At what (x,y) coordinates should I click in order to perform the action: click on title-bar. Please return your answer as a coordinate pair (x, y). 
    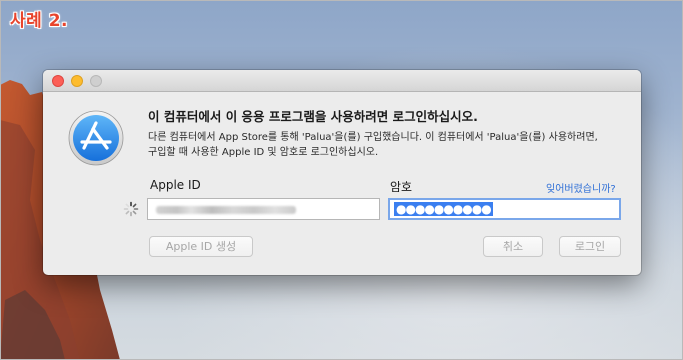
    Looking at the image, I should click on (342, 81).